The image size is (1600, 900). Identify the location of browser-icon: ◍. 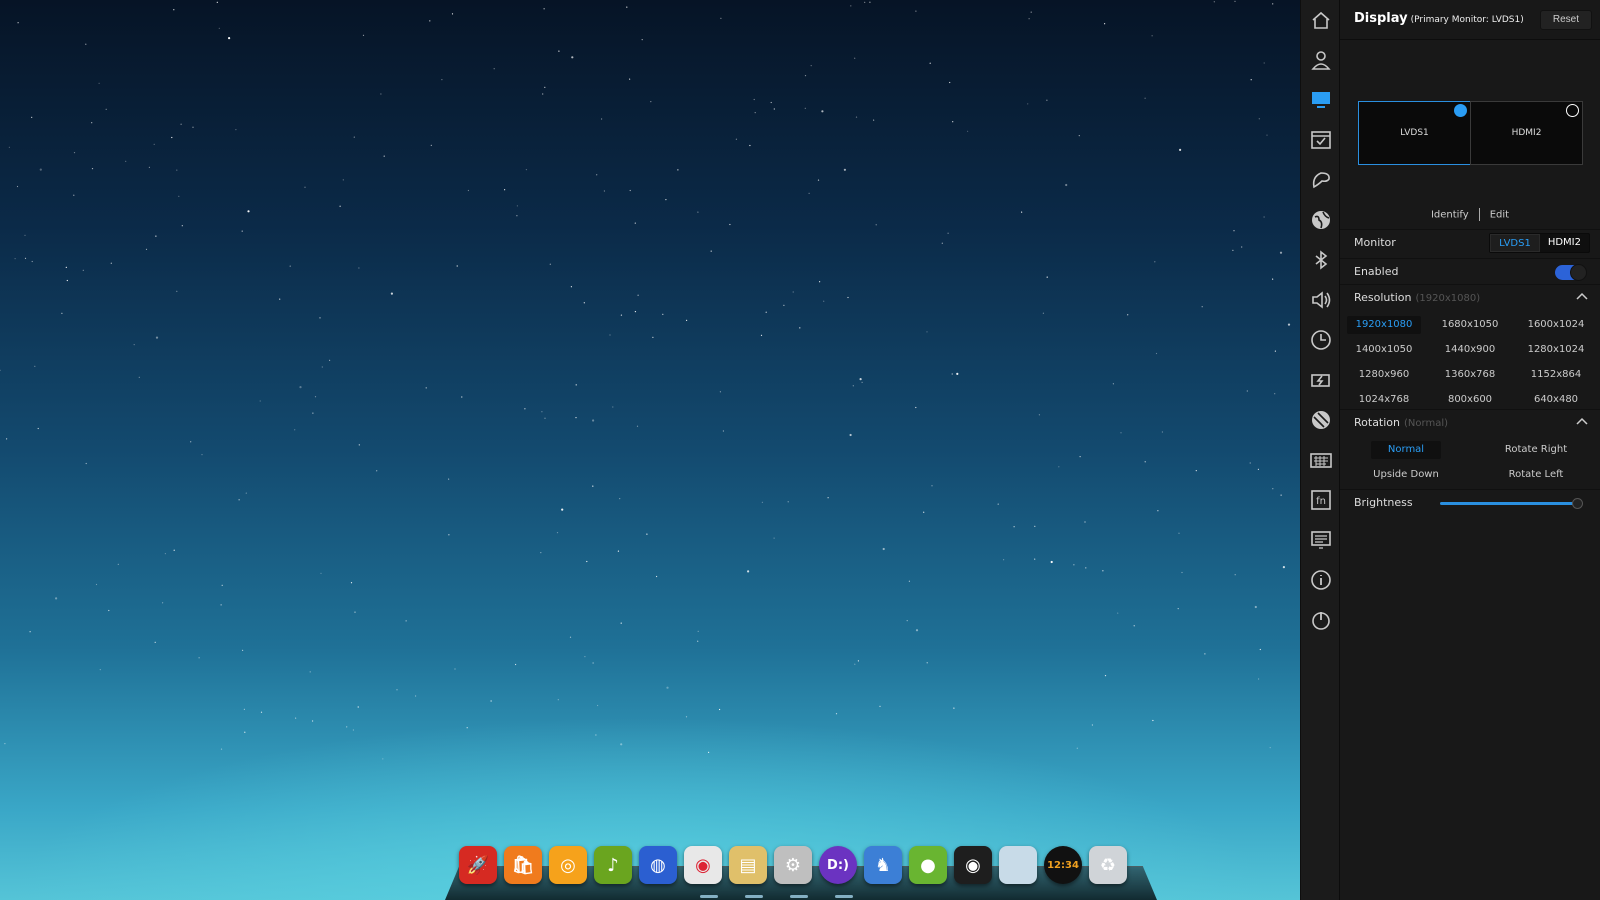
(658, 865).